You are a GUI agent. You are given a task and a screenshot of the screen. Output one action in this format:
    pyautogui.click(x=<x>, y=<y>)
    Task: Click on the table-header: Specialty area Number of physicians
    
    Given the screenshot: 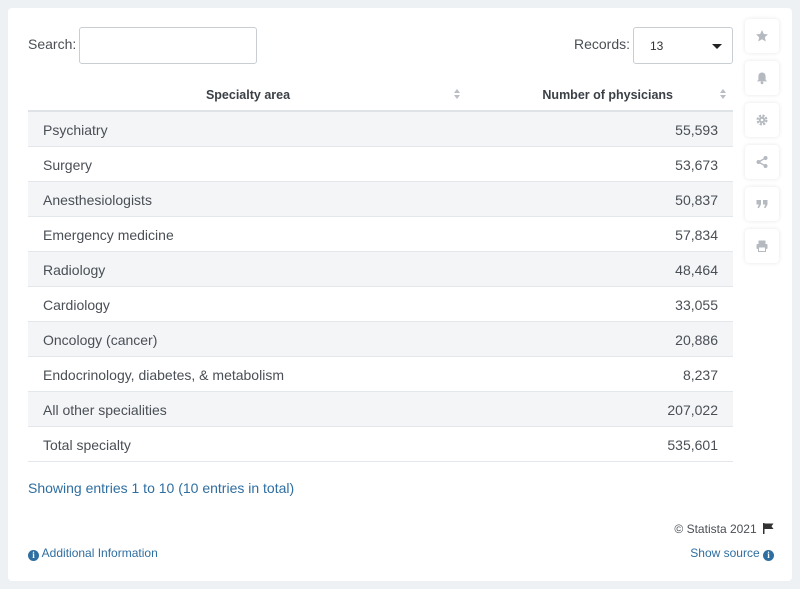 What is the action you would take?
    pyautogui.click(x=380, y=95)
    